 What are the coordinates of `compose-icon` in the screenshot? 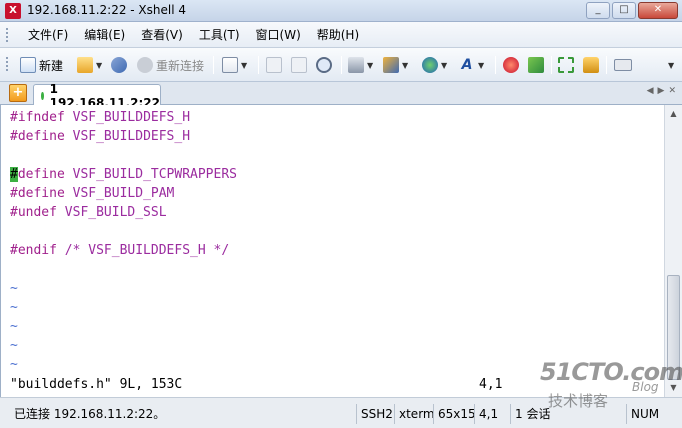 It's located at (536, 65).